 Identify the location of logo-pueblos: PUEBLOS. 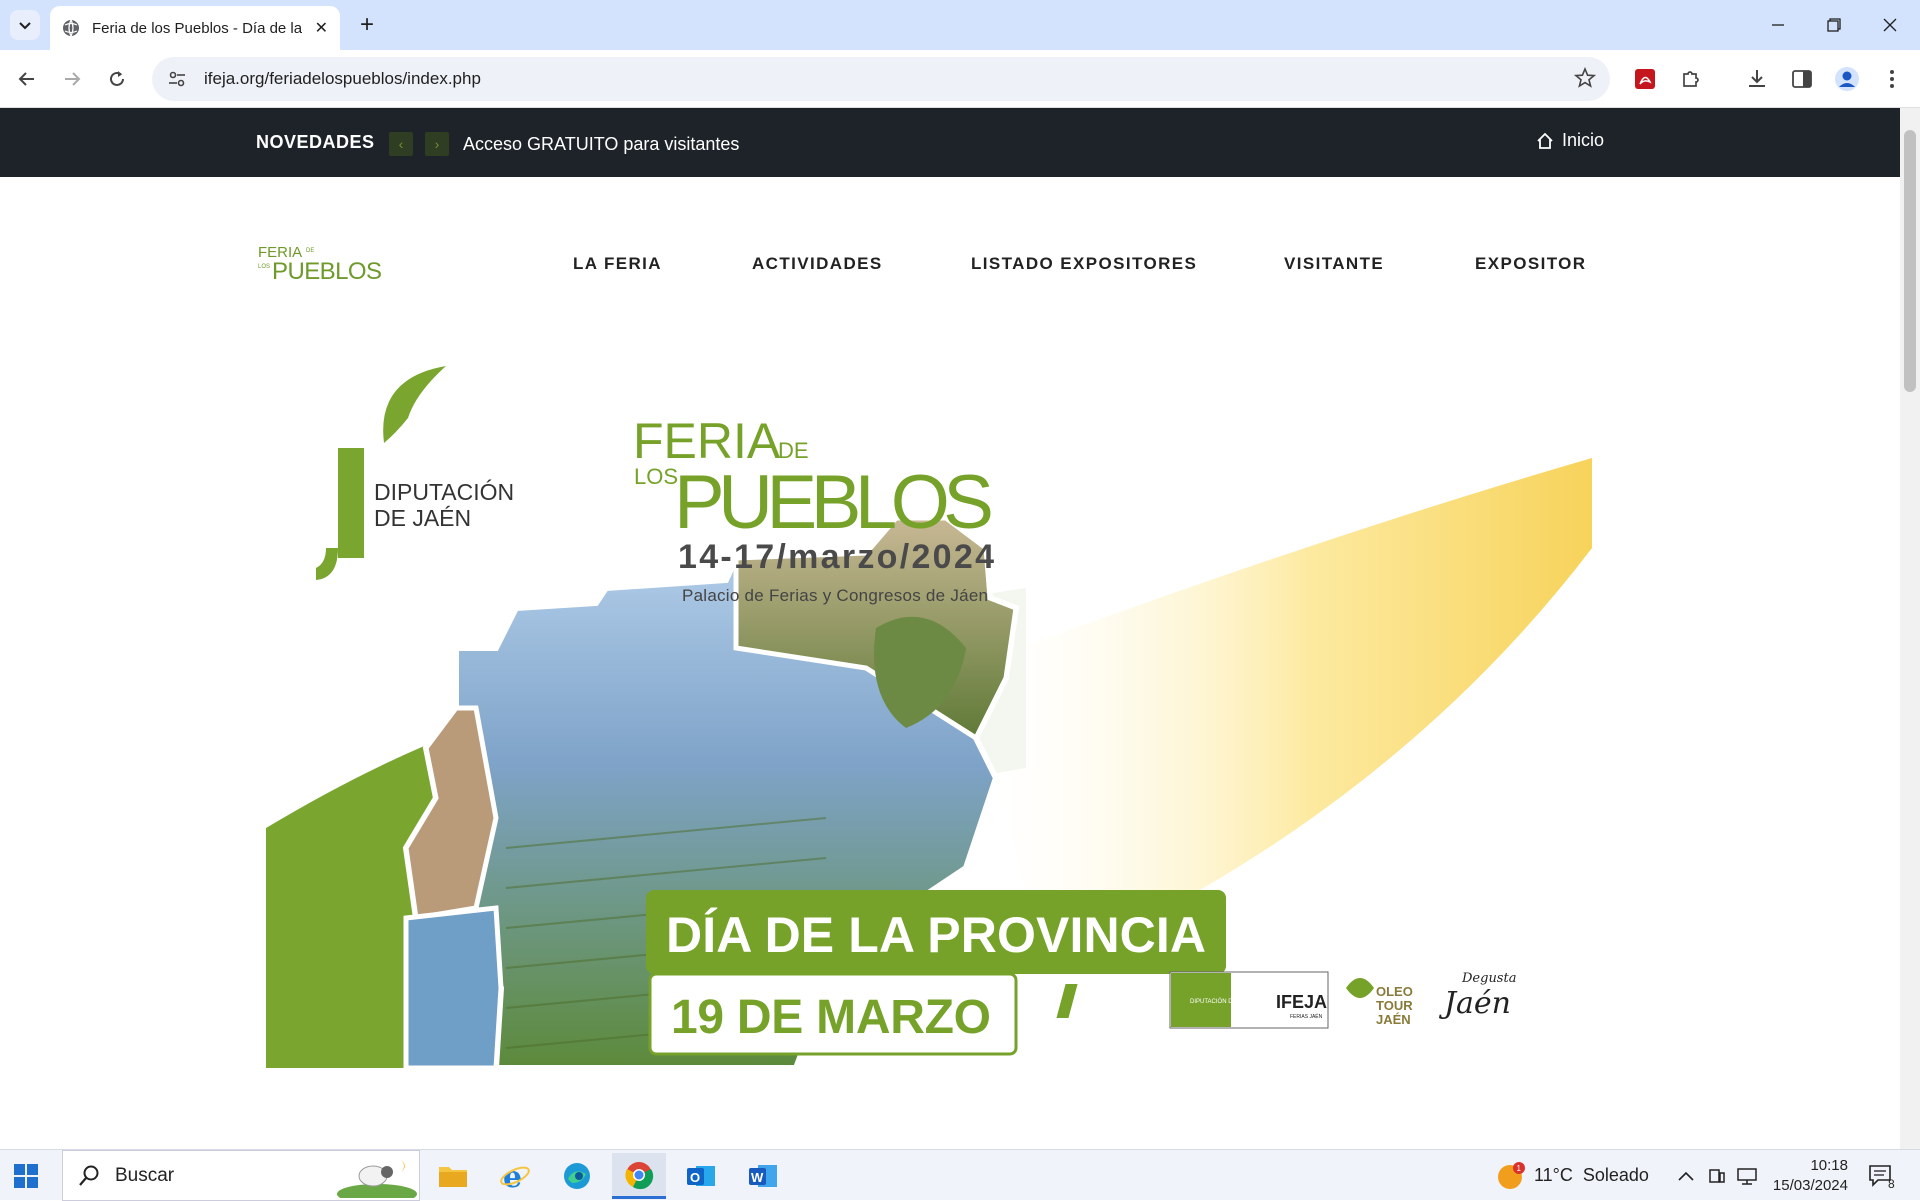
(327, 271).